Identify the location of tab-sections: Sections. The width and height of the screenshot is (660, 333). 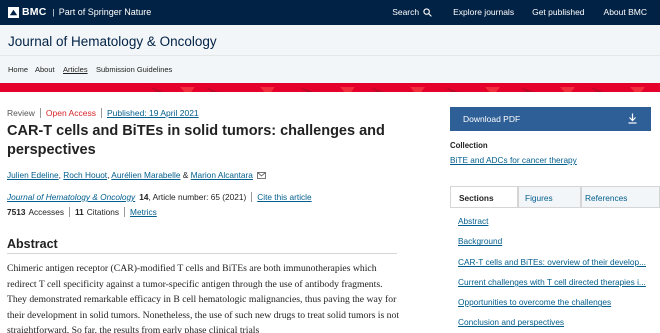
(484, 197).